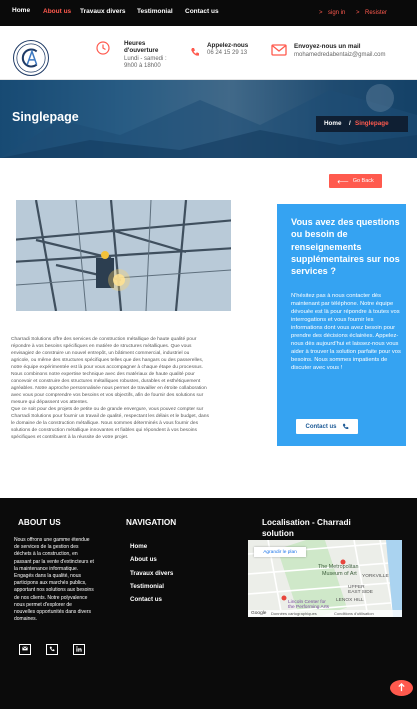 Image resolution: width=417 pixels, height=709 pixels. Describe the element at coordinates (151, 573) in the screenshot. I see `footer-nav-travaux-divers: Travaux divers` at that location.